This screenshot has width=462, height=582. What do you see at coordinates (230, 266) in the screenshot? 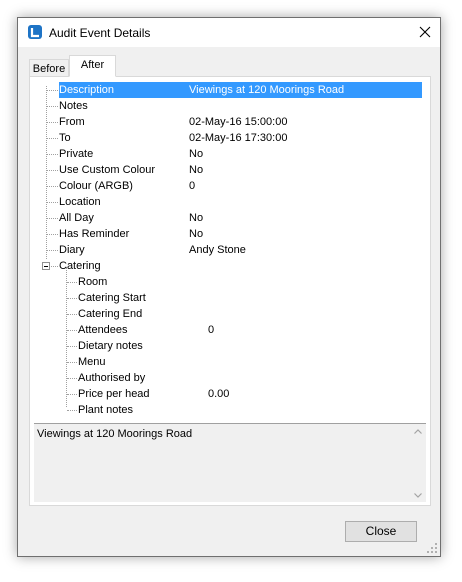
I see `tree-row-catering: Catering` at bounding box center [230, 266].